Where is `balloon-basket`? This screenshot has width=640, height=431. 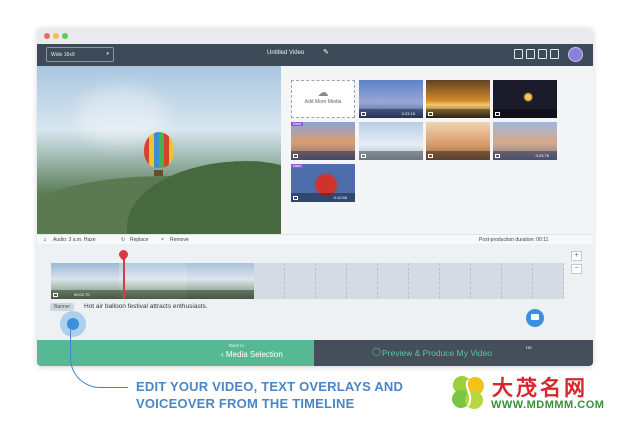
balloon-basket is located at coordinates (158, 173).